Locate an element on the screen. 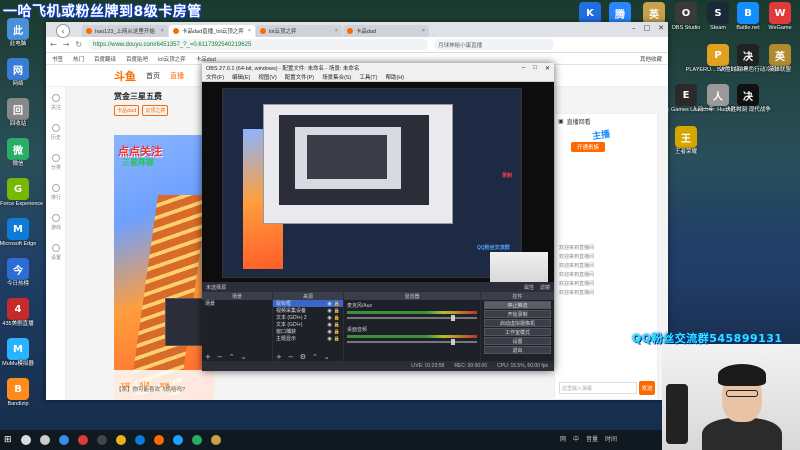 Image resolution: width=800 pixels, height=450 pixels. taskbar-task-view-icon is located at coordinates (44, 440).